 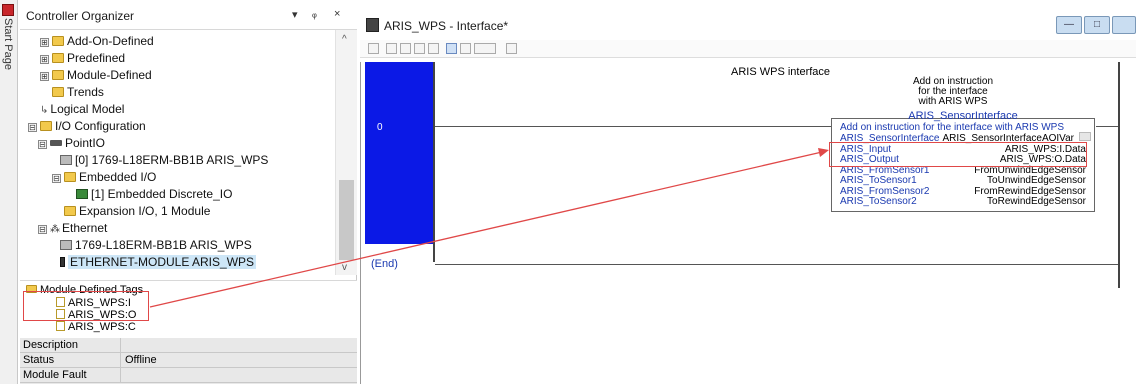 What do you see at coordinates (1036, 201) in the screenshot?
I see `aoi-param-value: ToRewindEdgeSensor` at bounding box center [1036, 201].